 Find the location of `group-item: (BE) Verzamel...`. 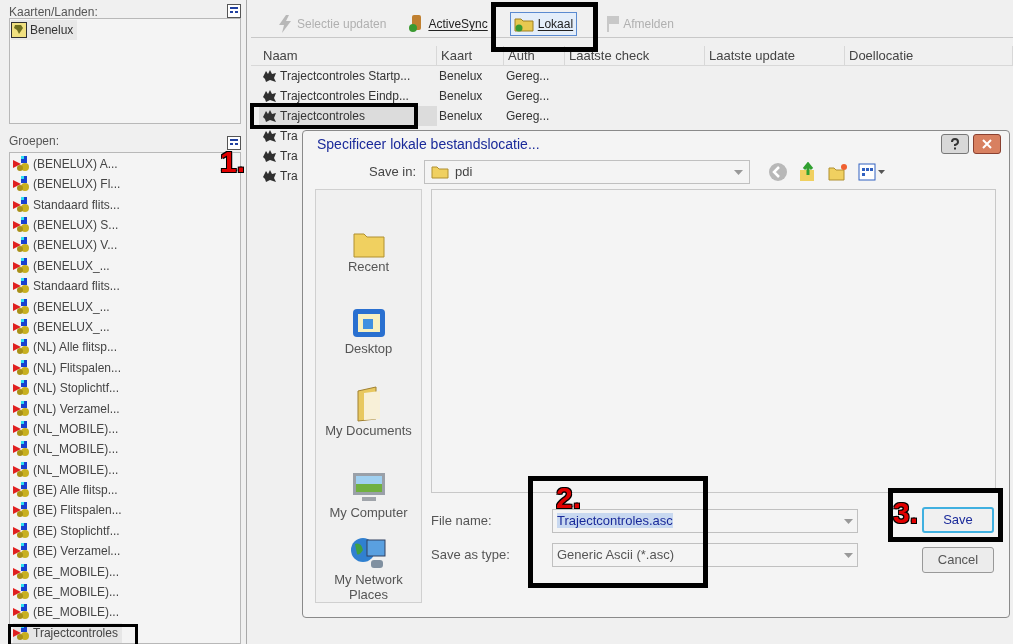

group-item: (BE) Verzamel... is located at coordinates (69, 551).